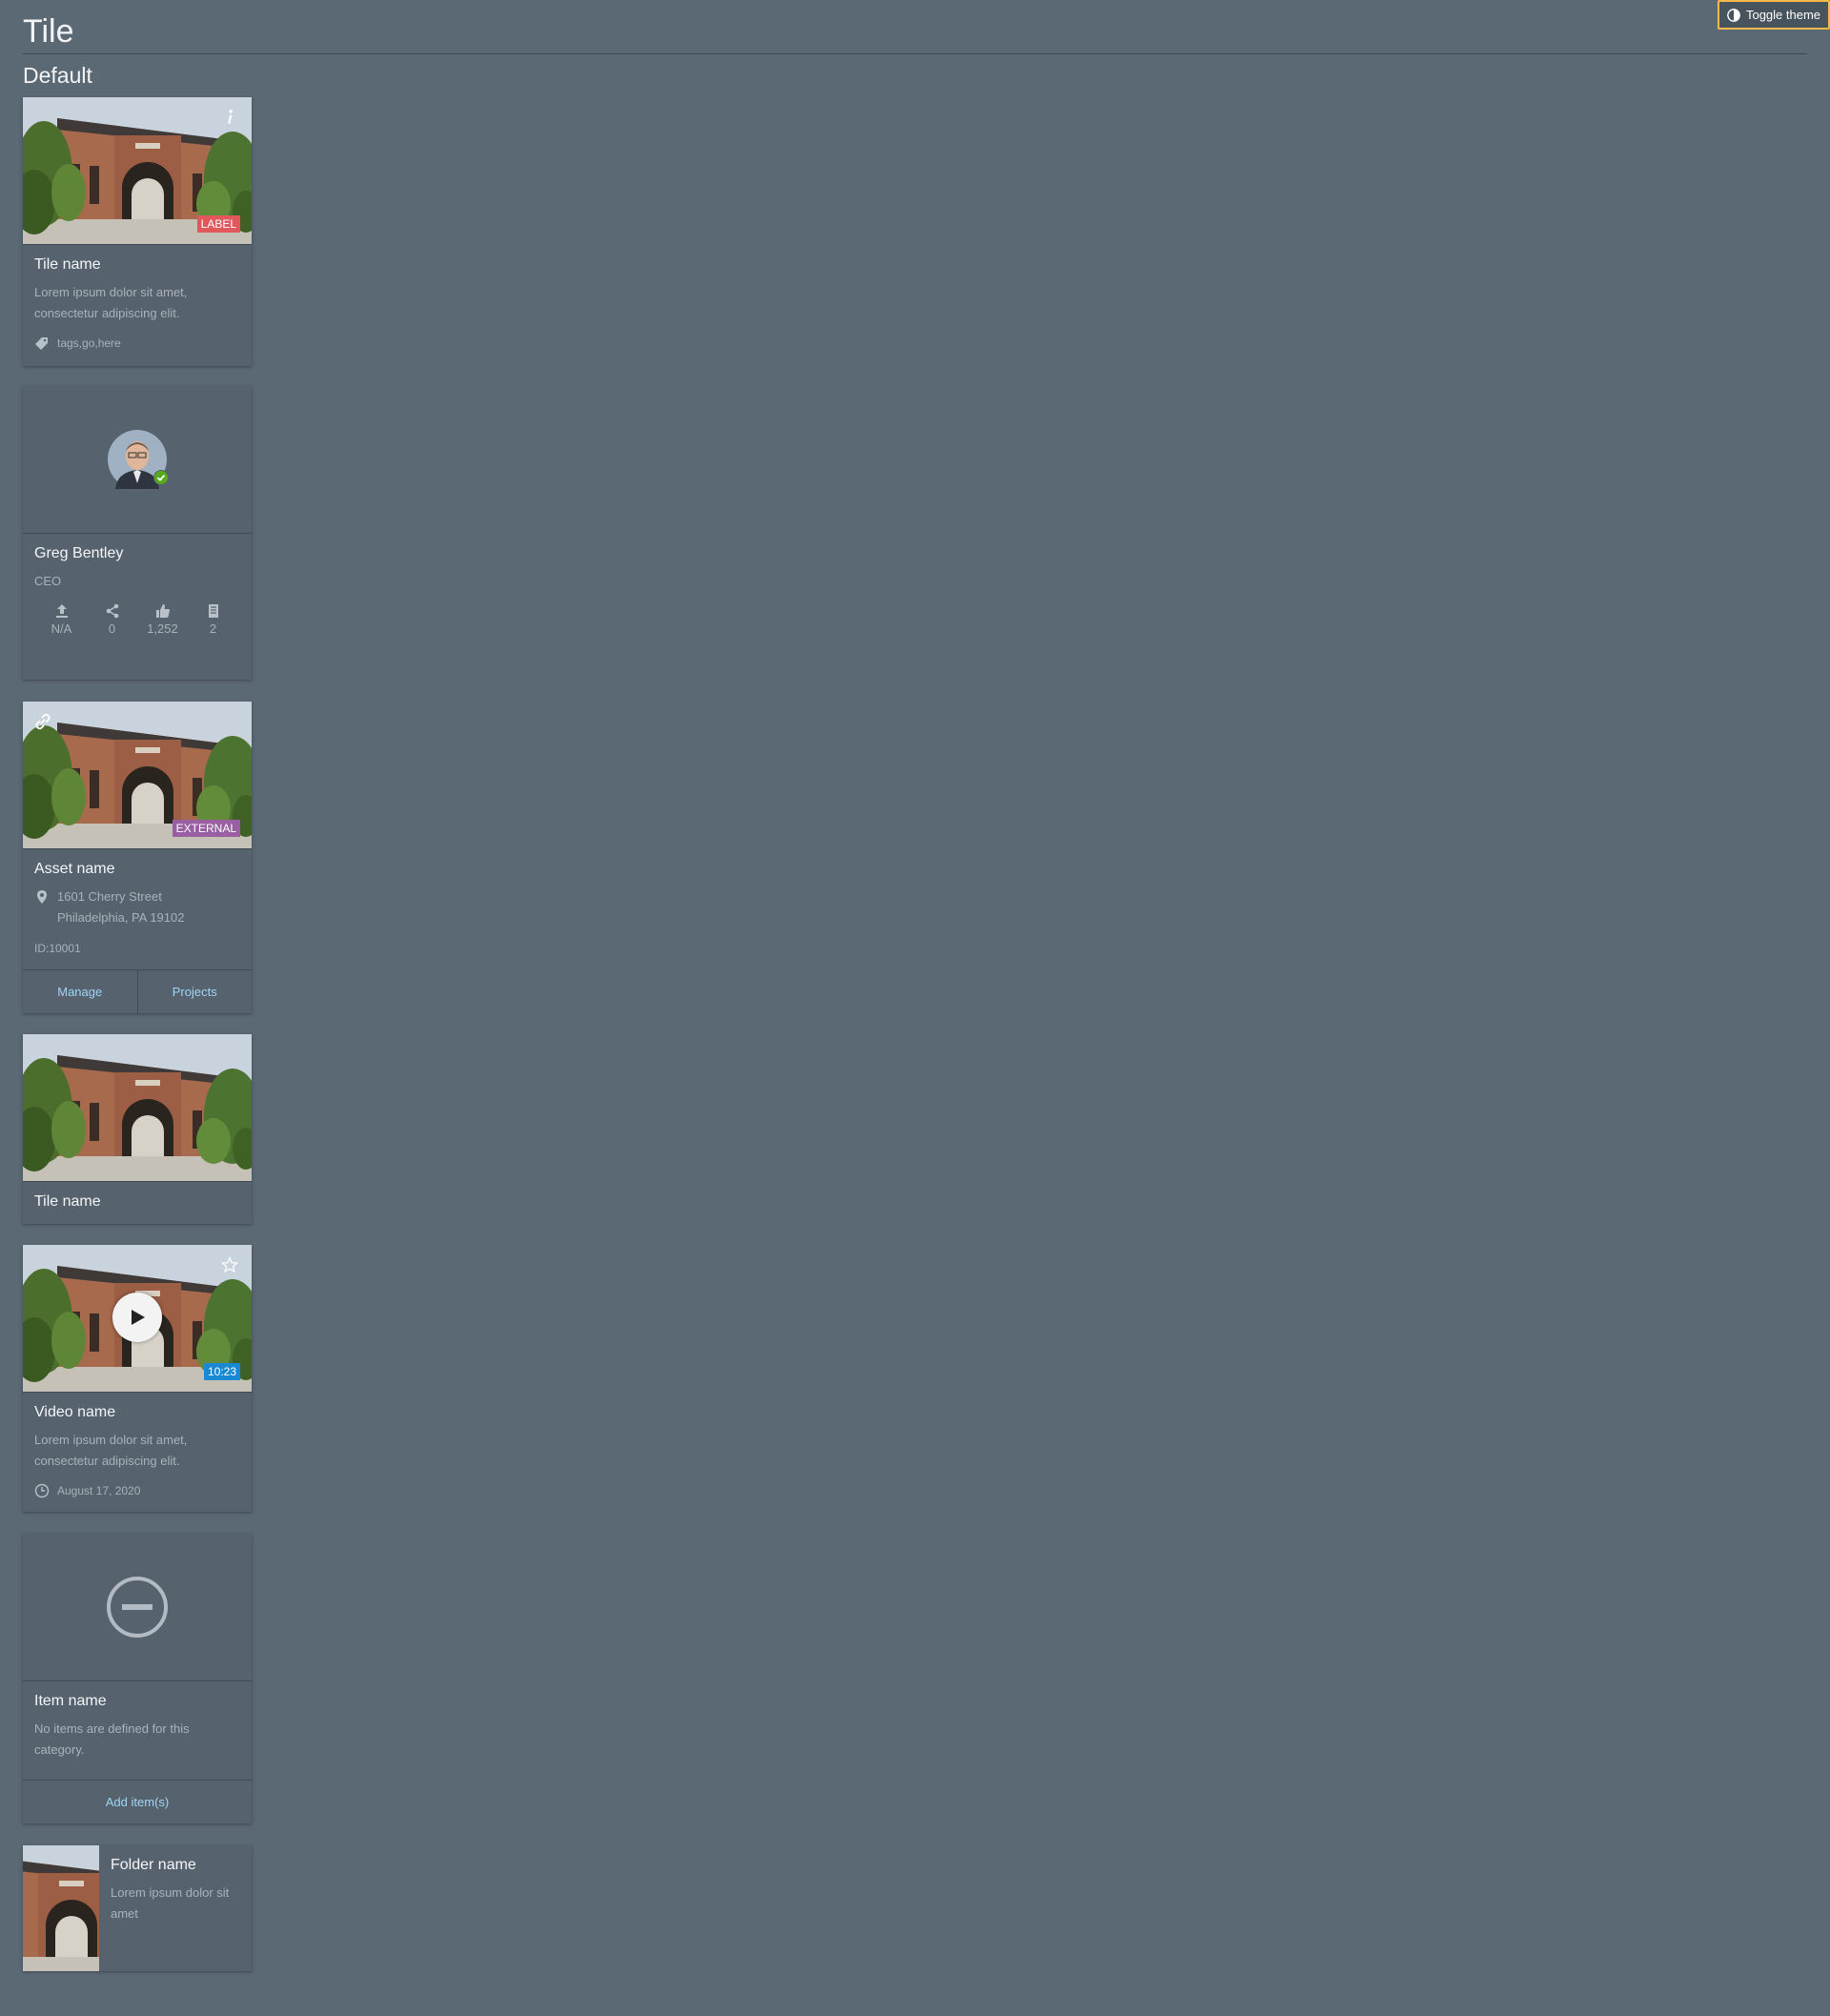 This screenshot has height=2016, width=1830. Describe the element at coordinates (70, 1701) in the screenshot. I see `item-name: Item name` at that location.